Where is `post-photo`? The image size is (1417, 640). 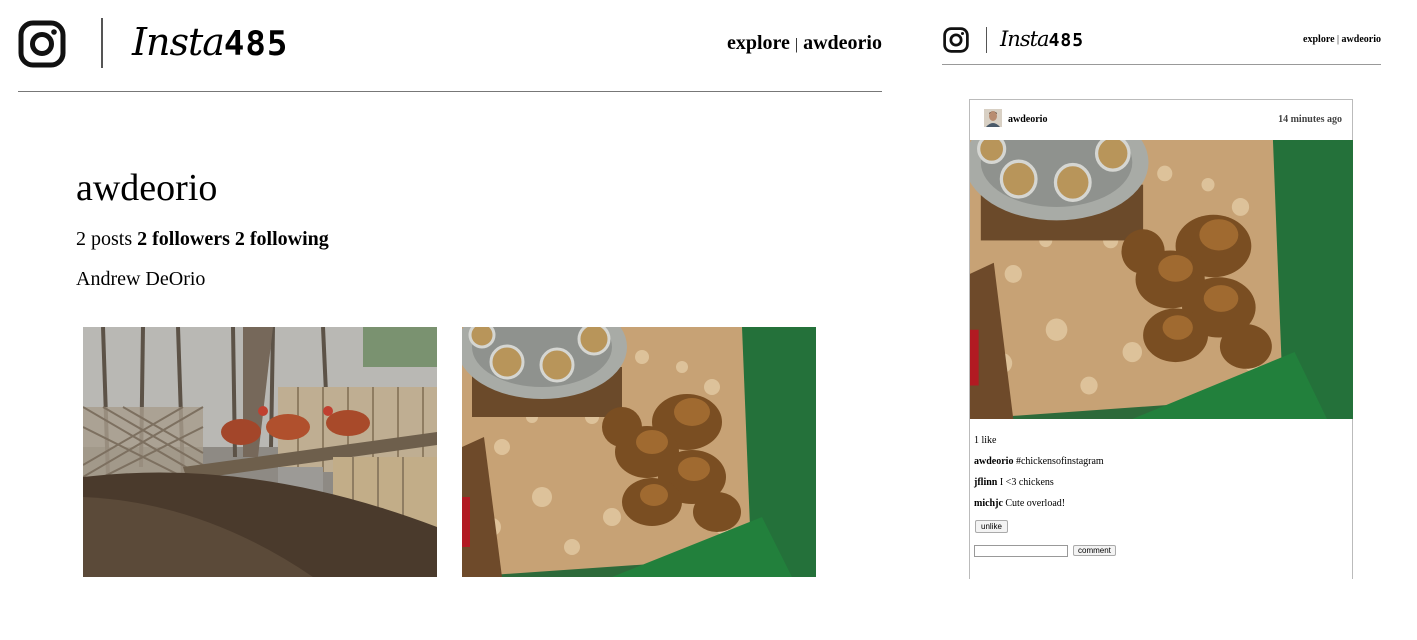 post-photo is located at coordinates (1161, 279).